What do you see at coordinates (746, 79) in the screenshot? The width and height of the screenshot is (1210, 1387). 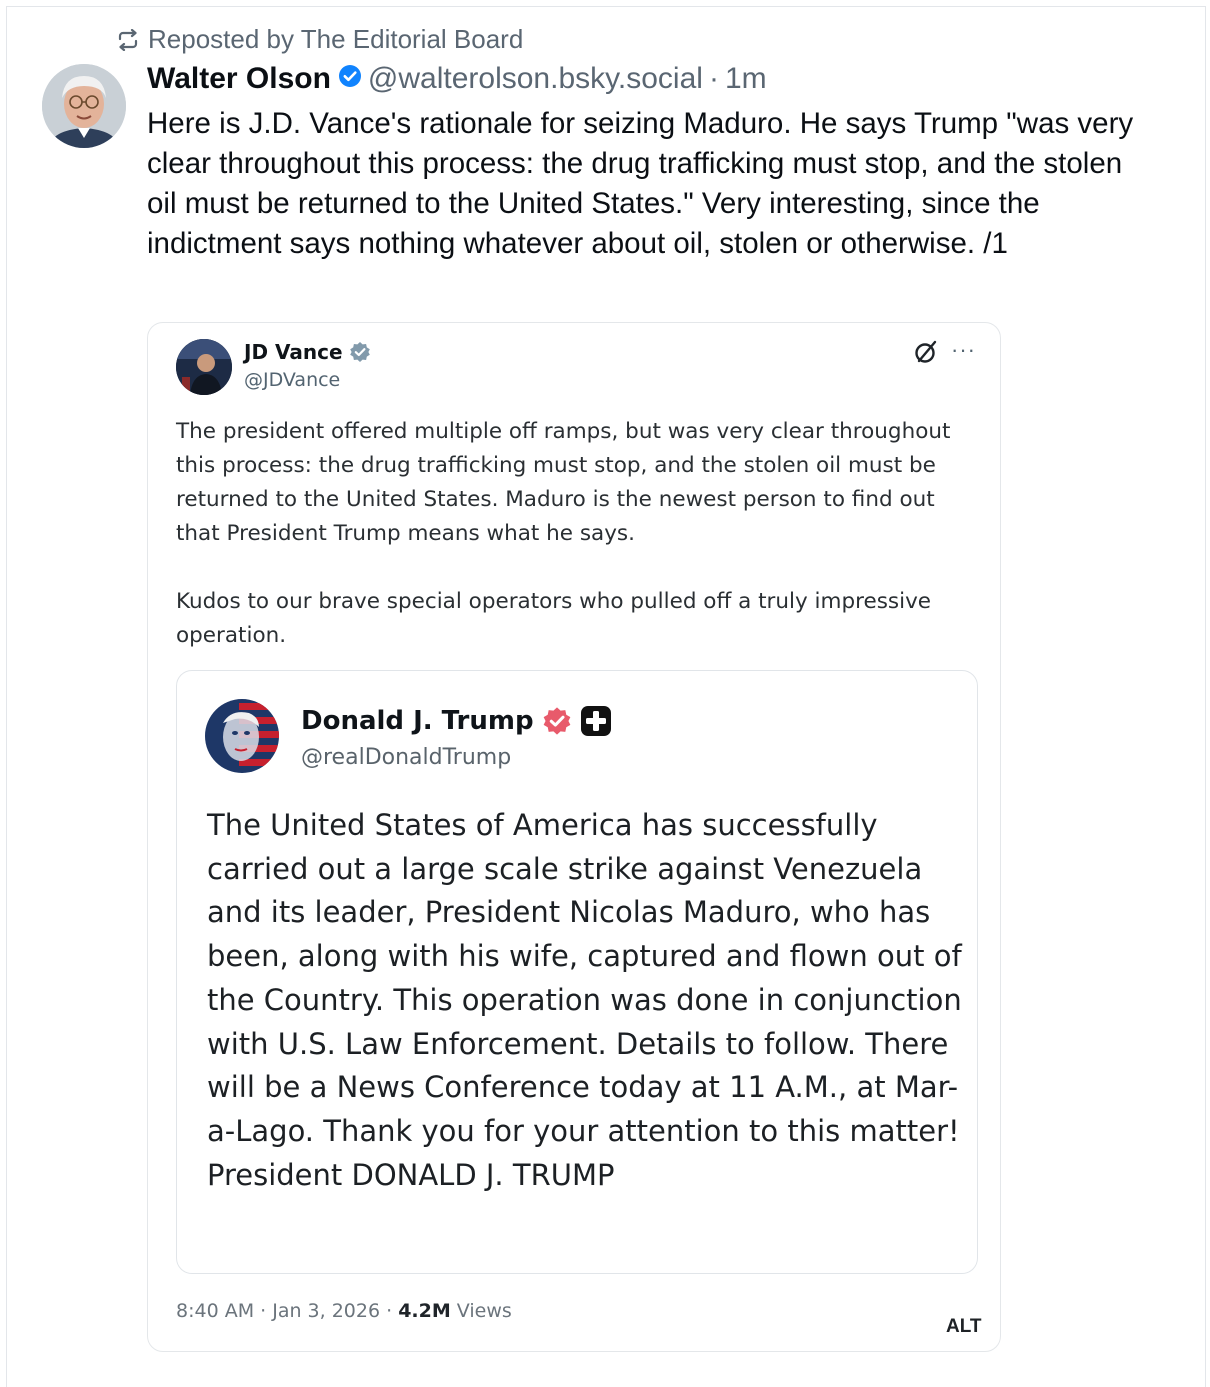 I see `post-timestamp: 1m` at bounding box center [746, 79].